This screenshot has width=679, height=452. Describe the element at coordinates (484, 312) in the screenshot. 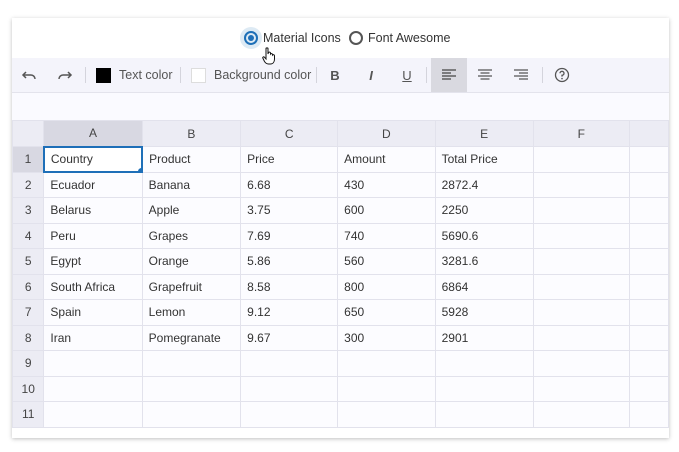

I see `grid-cell: 5928` at that location.